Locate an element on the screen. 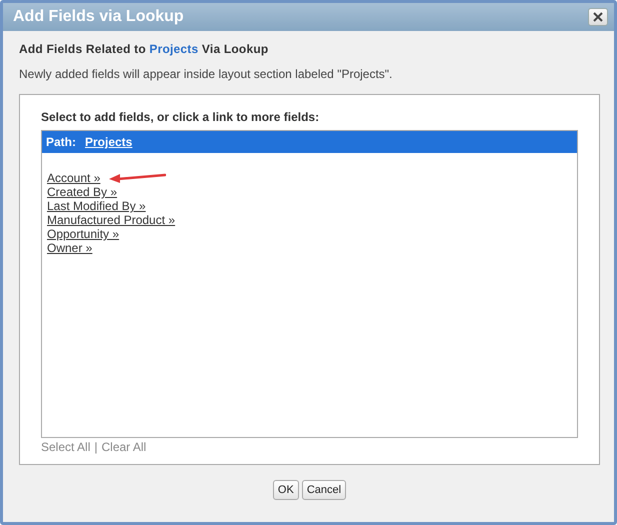  dialog-button: Cancel is located at coordinates (324, 490).